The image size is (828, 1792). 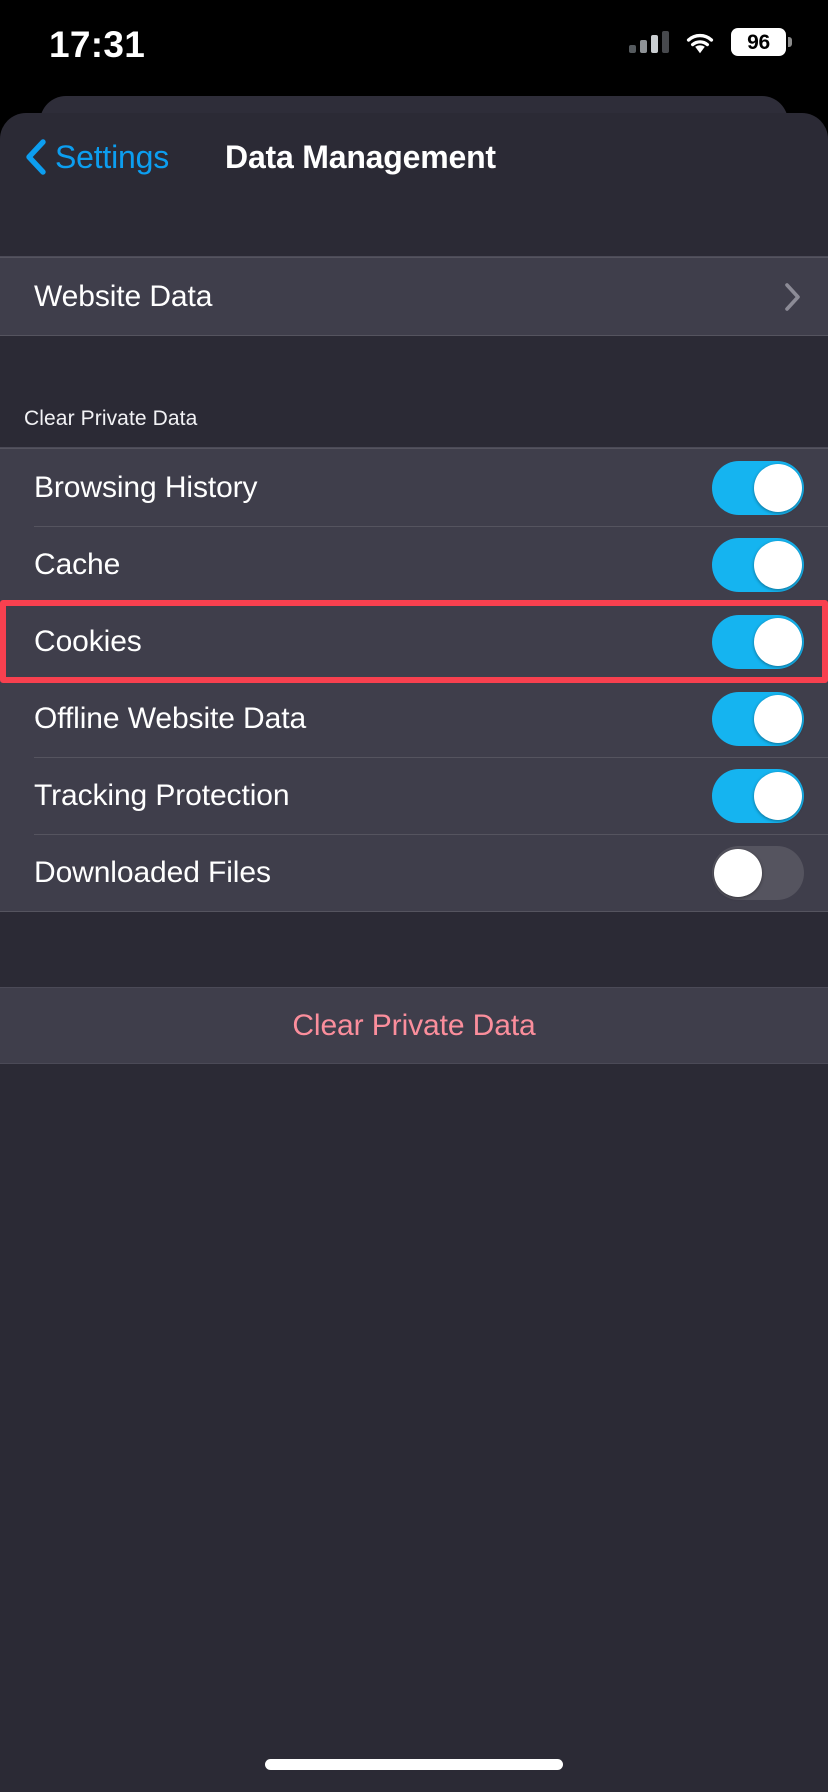 I want to click on row-offline-website-data: Offline Website Data, so click(x=414, y=718).